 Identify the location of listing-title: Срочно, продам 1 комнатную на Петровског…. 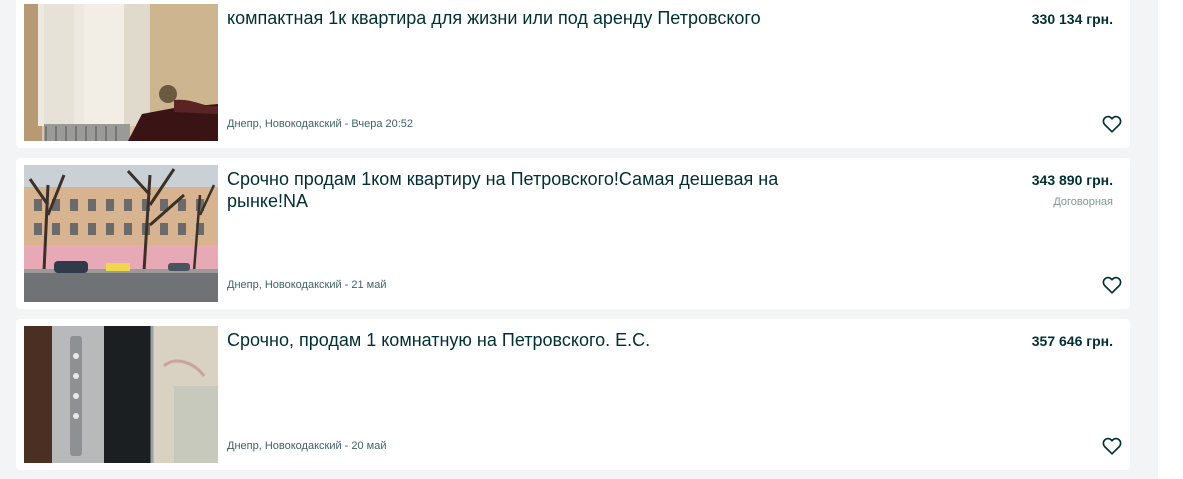
(527, 340).